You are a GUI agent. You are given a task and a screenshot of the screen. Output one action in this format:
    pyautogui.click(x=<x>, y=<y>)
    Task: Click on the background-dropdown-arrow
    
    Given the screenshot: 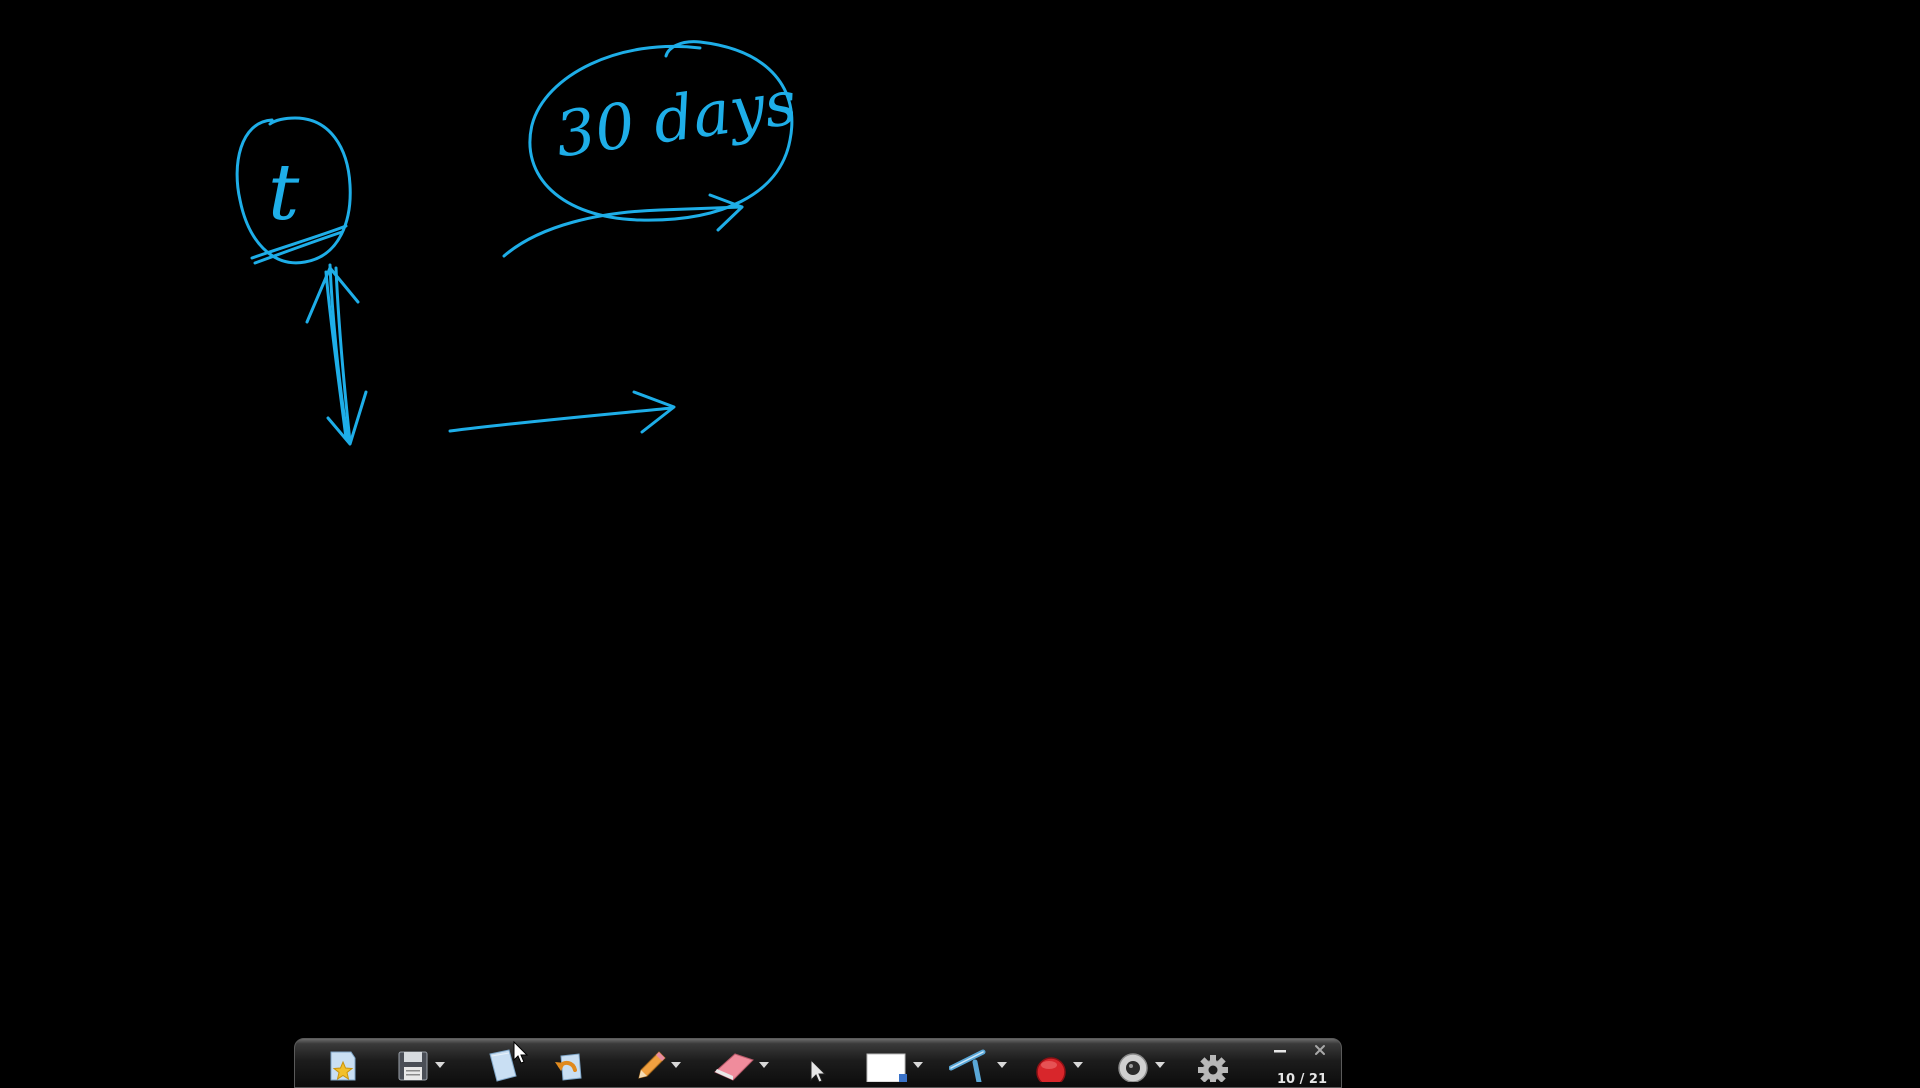 What is the action you would take?
    pyautogui.click(x=918, y=1065)
    